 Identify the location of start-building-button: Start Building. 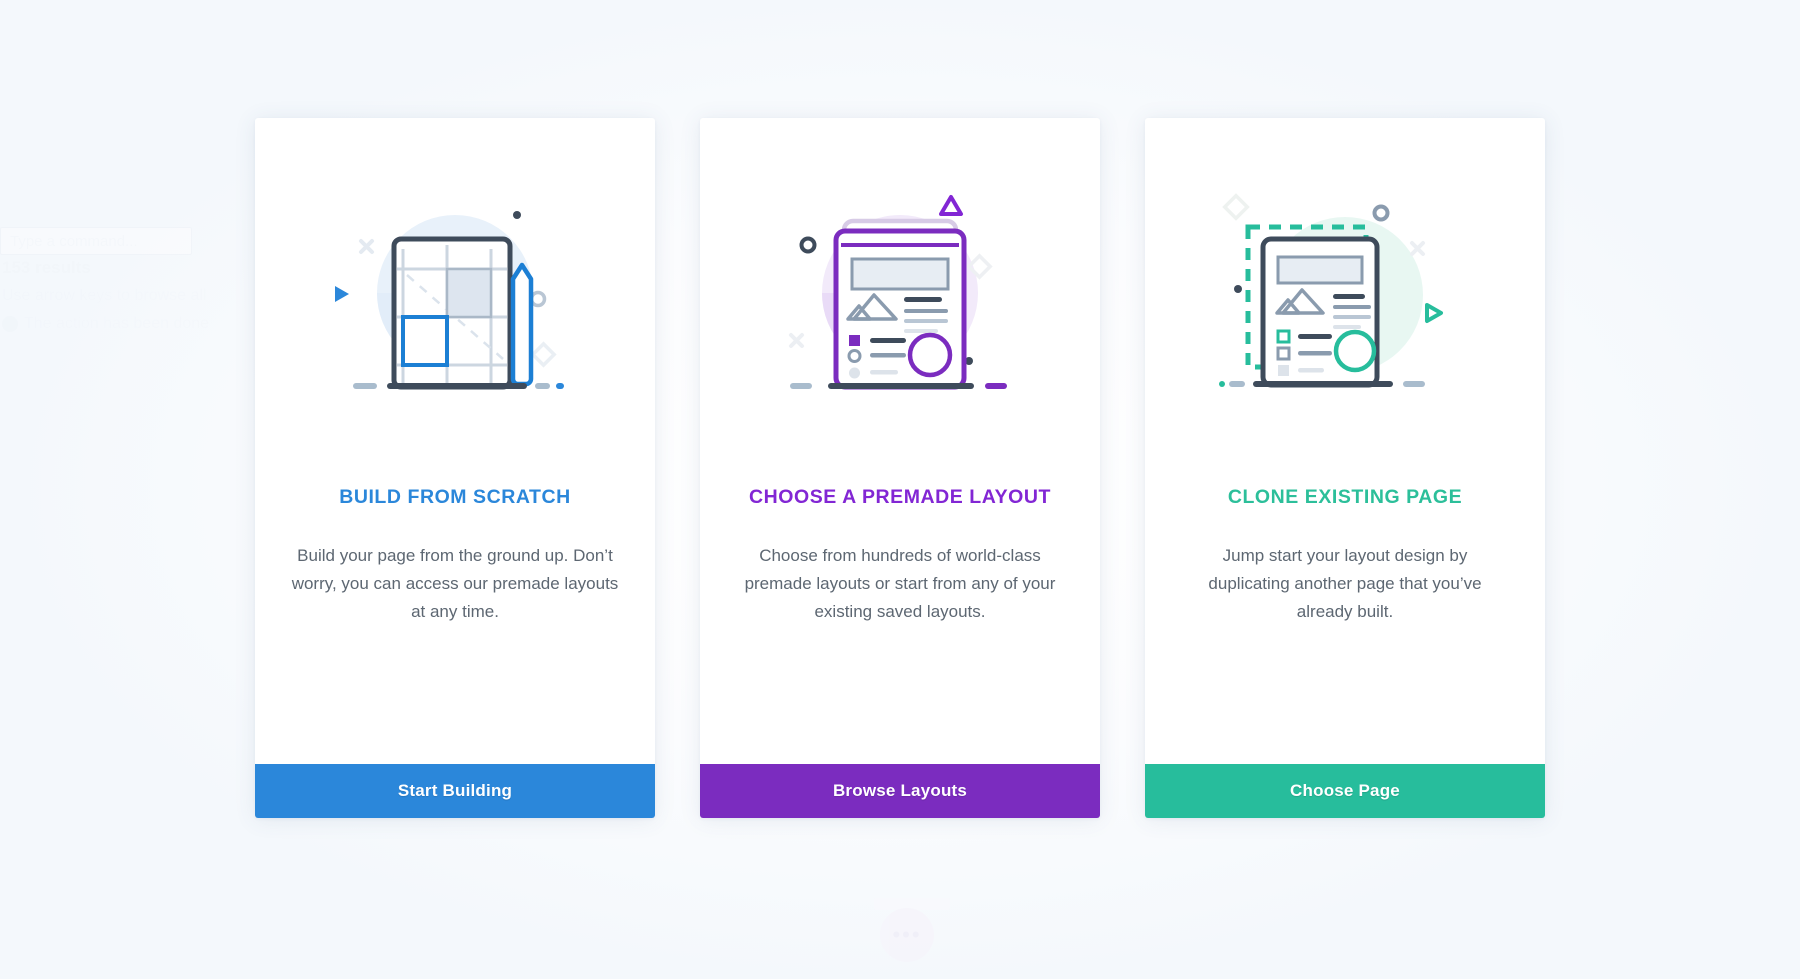
(455, 791).